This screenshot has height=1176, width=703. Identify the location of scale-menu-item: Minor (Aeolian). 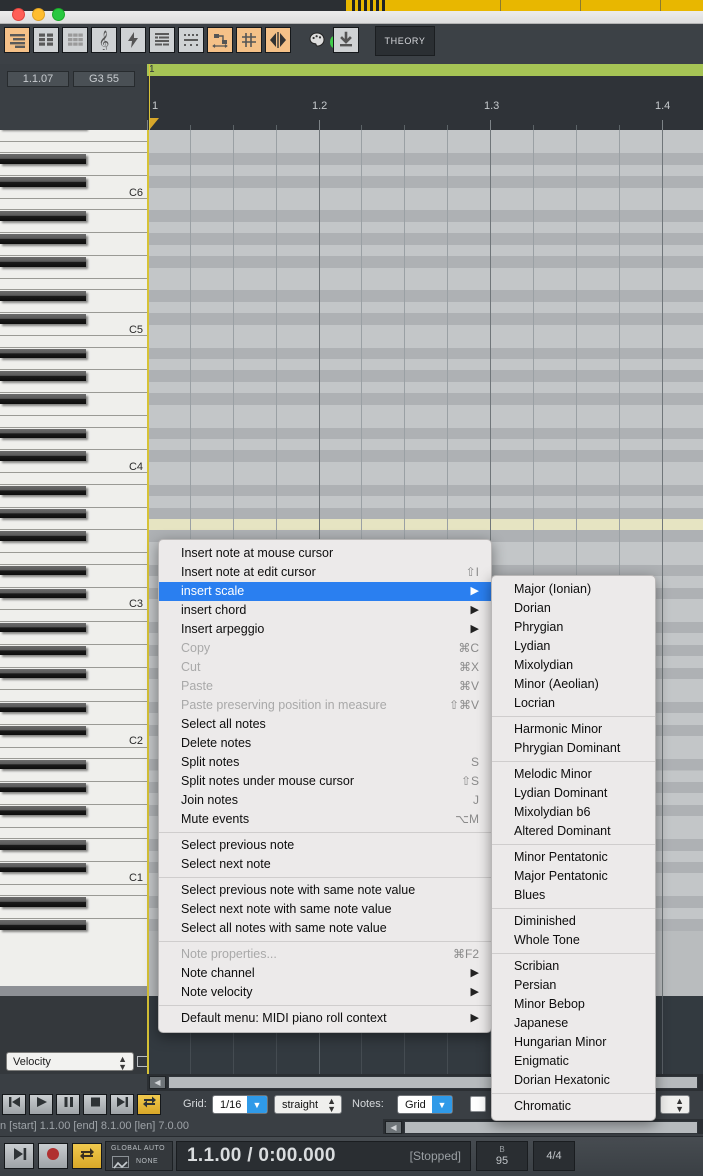
(573, 684).